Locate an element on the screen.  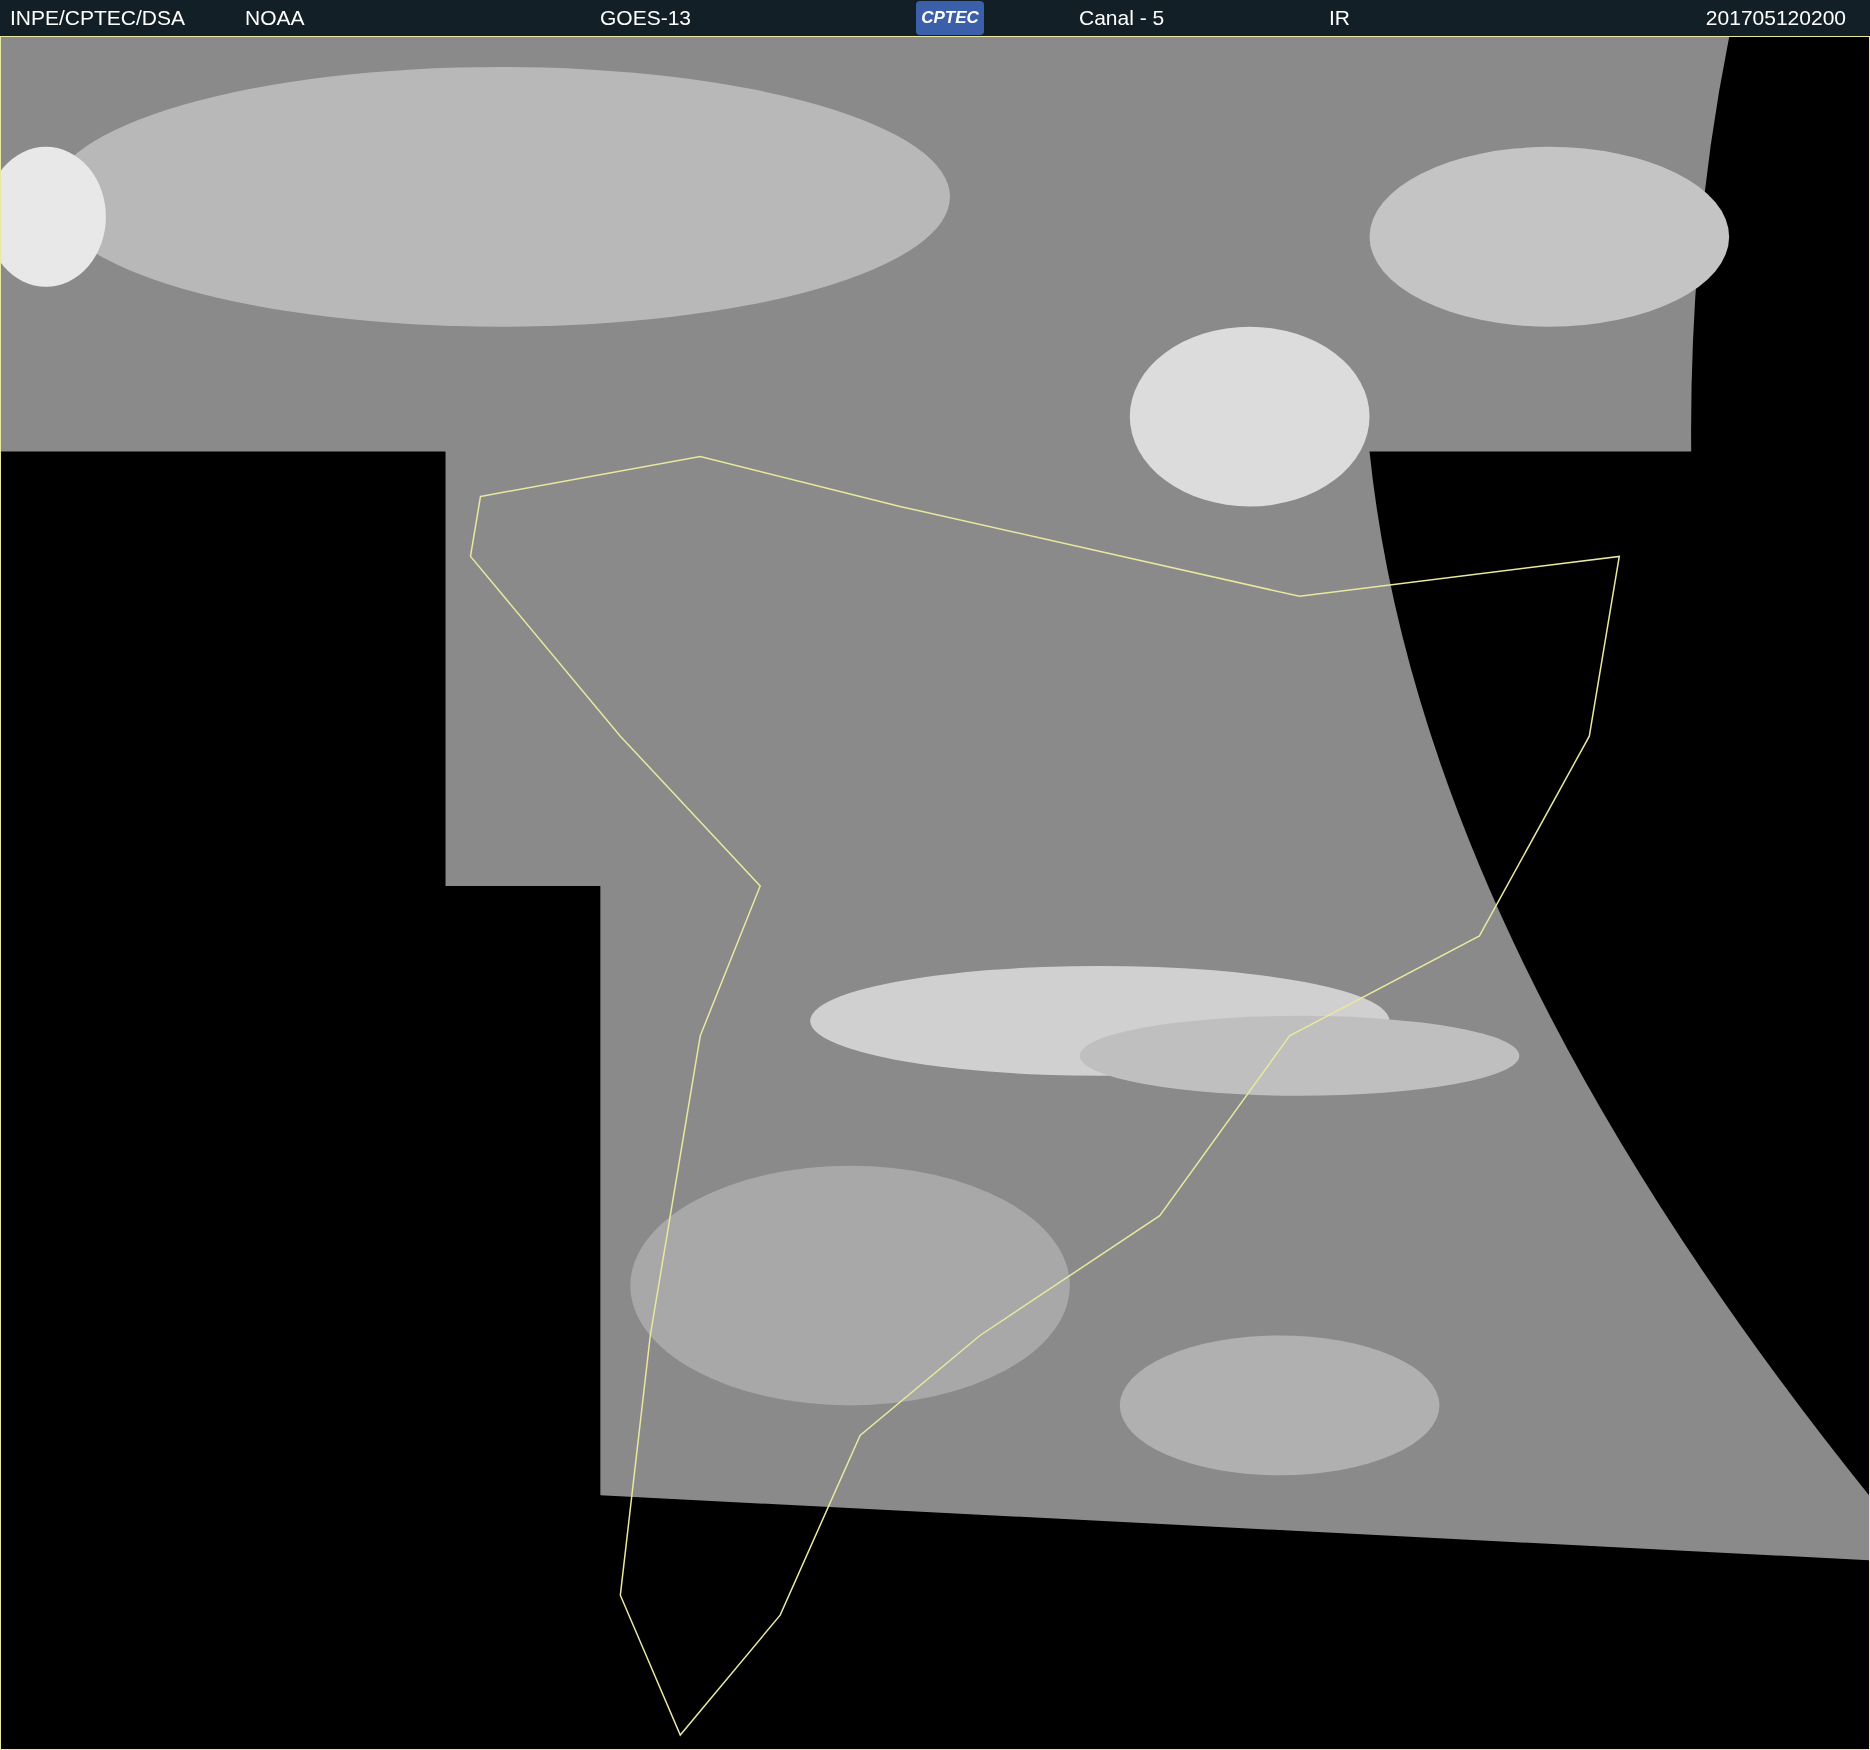
band-label: IR is located at coordinates (1339, 18).